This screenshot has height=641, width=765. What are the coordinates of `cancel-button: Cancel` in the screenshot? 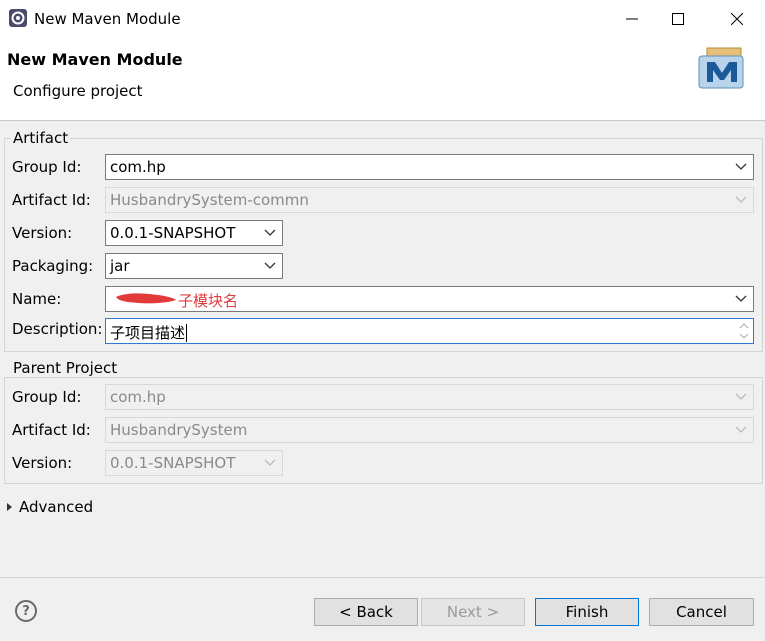 It's located at (701, 612).